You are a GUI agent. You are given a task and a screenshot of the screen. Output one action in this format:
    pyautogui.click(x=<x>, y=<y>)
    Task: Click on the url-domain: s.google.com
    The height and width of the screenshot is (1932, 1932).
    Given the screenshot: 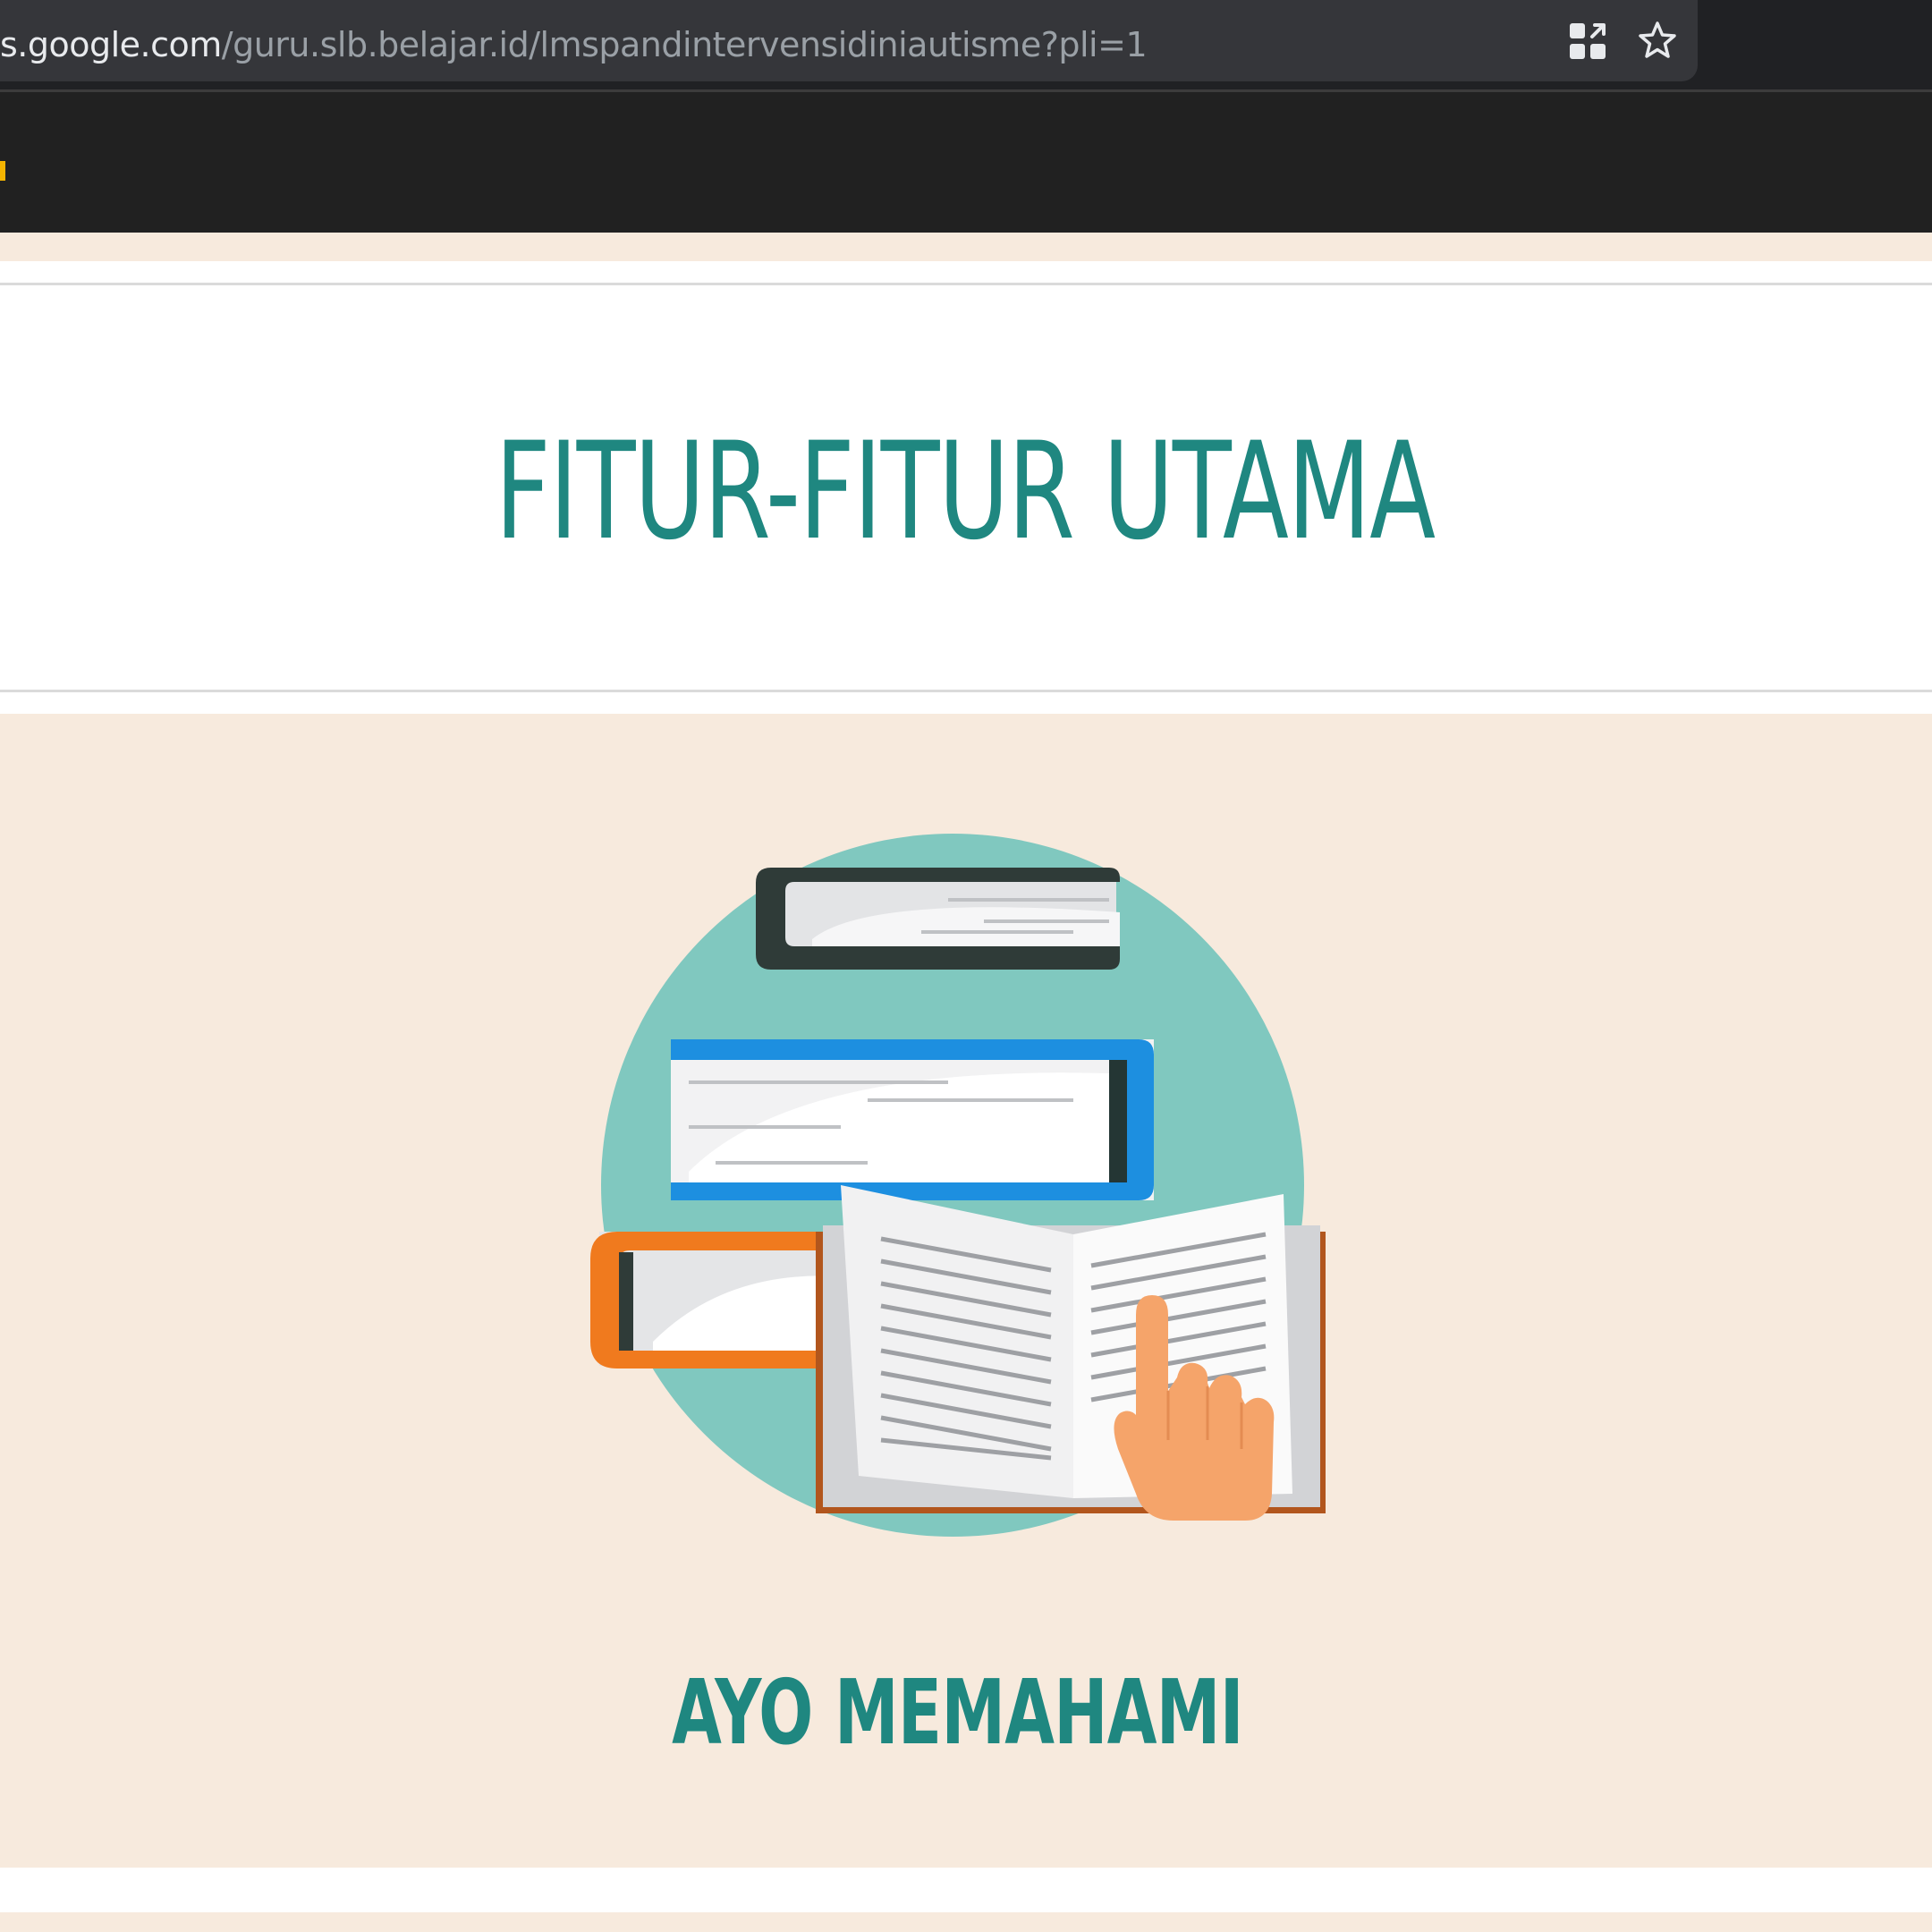 What is the action you would take?
    pyautogui.click(x=111, y=44)
    